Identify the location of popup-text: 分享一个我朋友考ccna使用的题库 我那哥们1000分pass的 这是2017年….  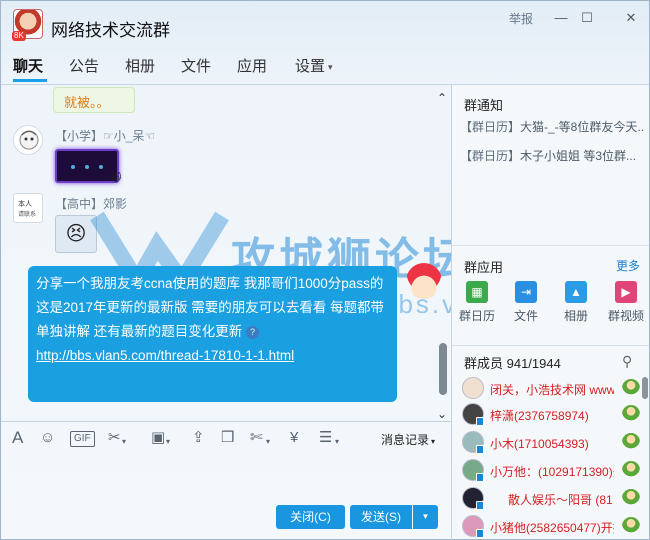
(210, 307).